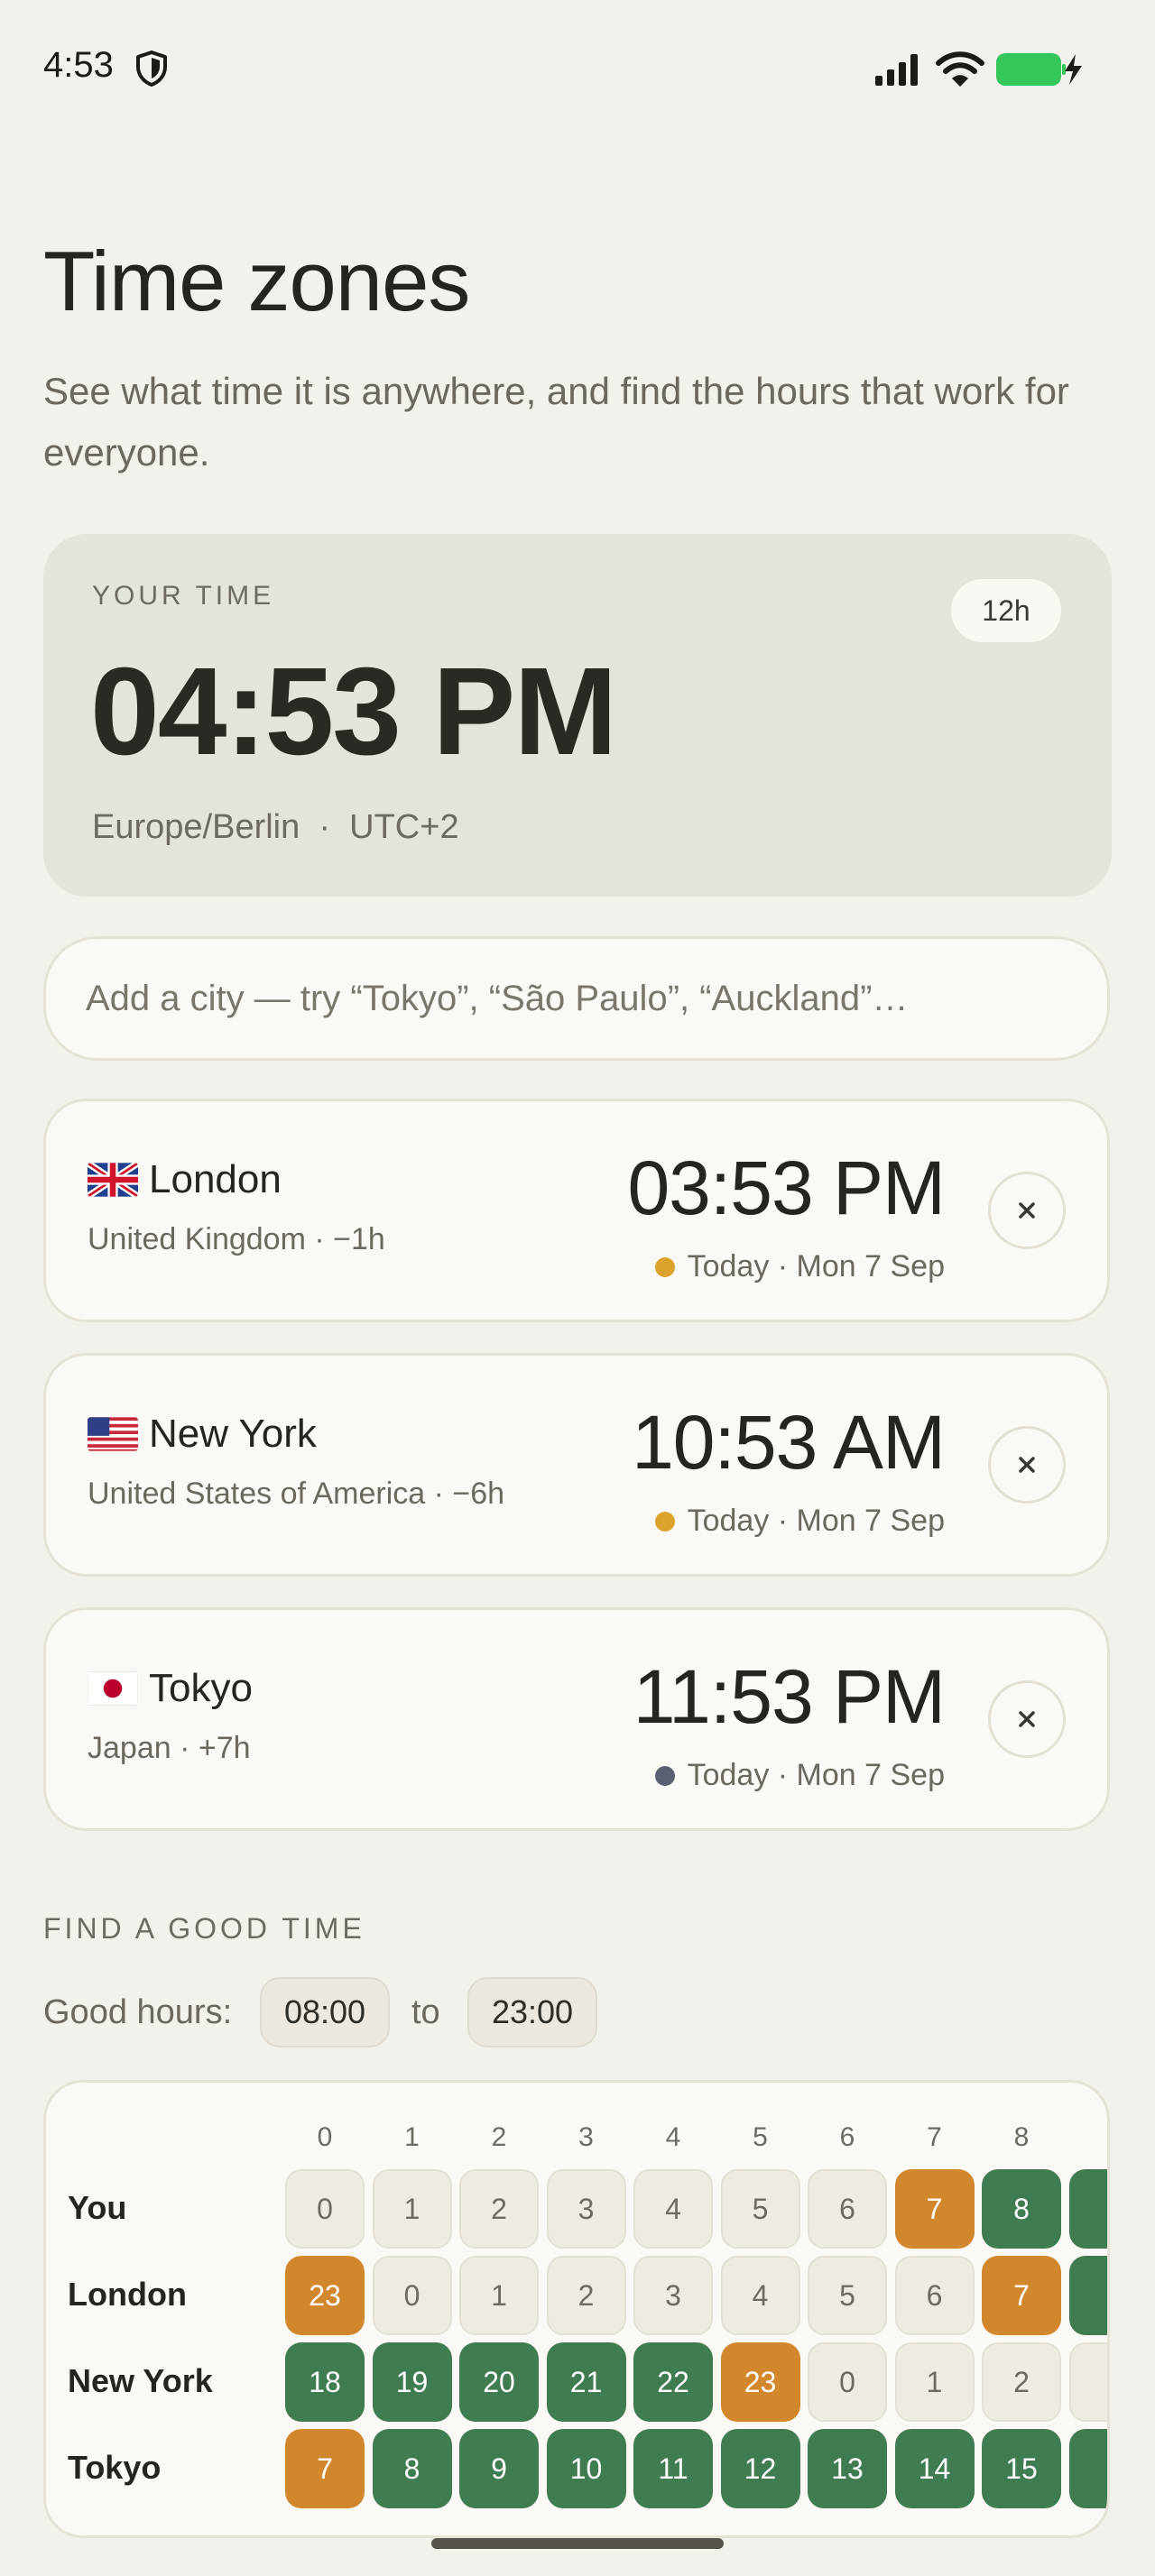  I want to click on hour-cell: 22, so click(673, 2382).